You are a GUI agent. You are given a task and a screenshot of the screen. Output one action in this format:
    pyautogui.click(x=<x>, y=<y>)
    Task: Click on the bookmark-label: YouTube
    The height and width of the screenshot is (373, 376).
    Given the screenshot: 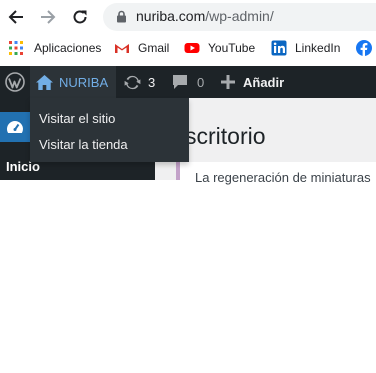 What is the action you would take?
    pyautogui.click(x=232, y=48)
    